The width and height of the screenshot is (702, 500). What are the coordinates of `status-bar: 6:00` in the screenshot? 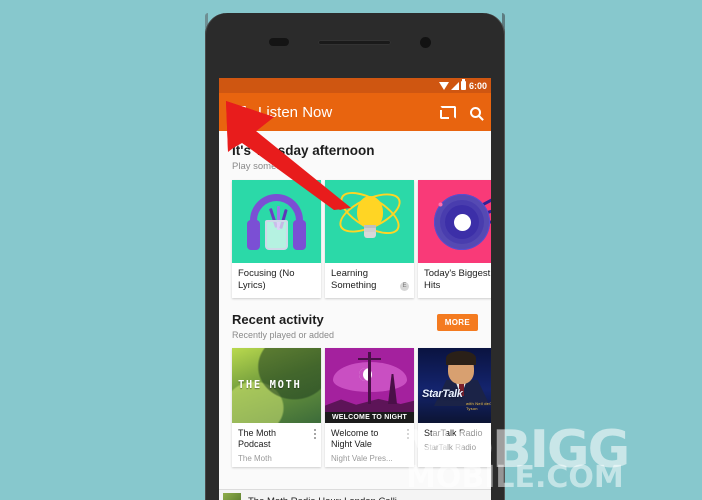 It's located at (355, 85).